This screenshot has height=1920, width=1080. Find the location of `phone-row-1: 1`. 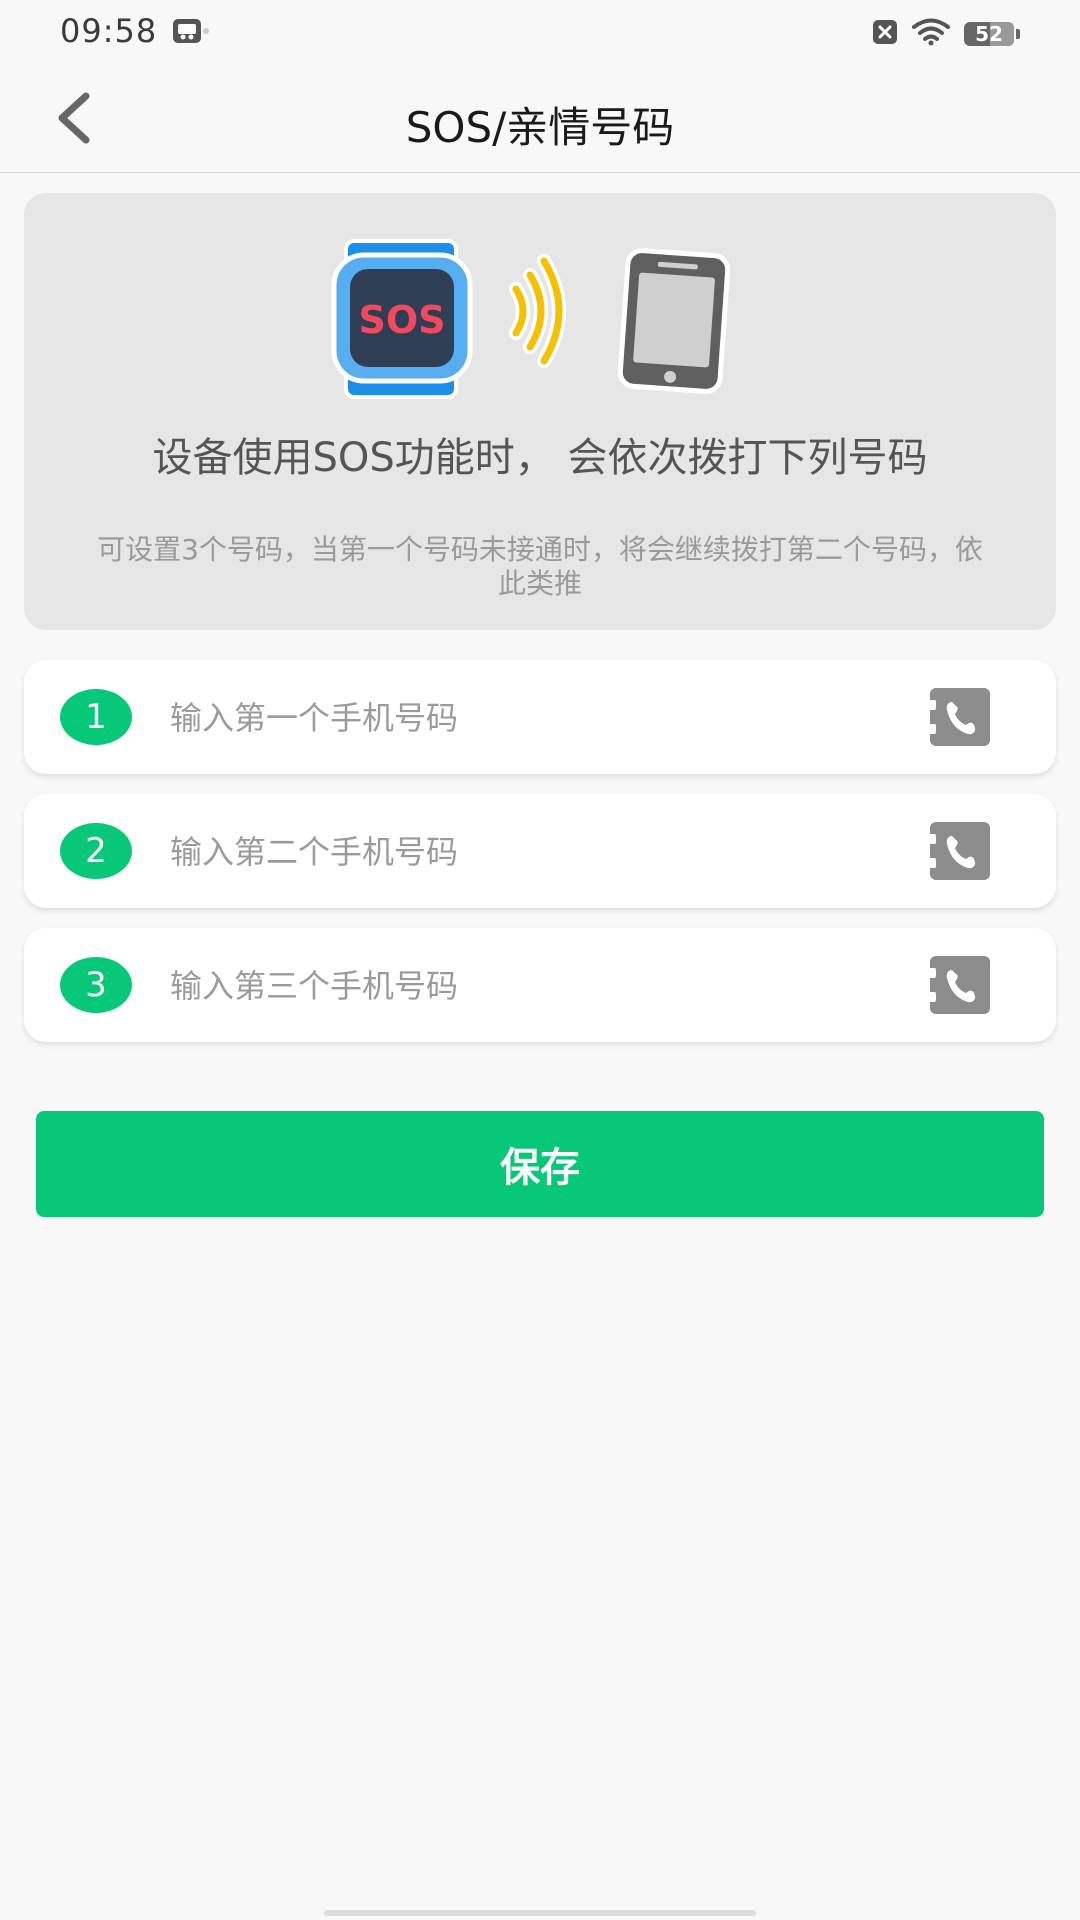

phone-row-1: 1 is located at coordinates (540, 717).